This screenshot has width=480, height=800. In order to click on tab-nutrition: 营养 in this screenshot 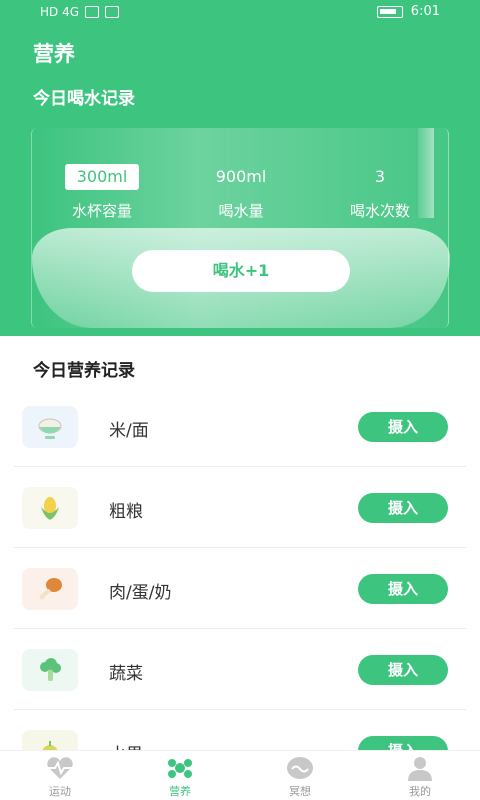, I will do `click(180, 777)`.